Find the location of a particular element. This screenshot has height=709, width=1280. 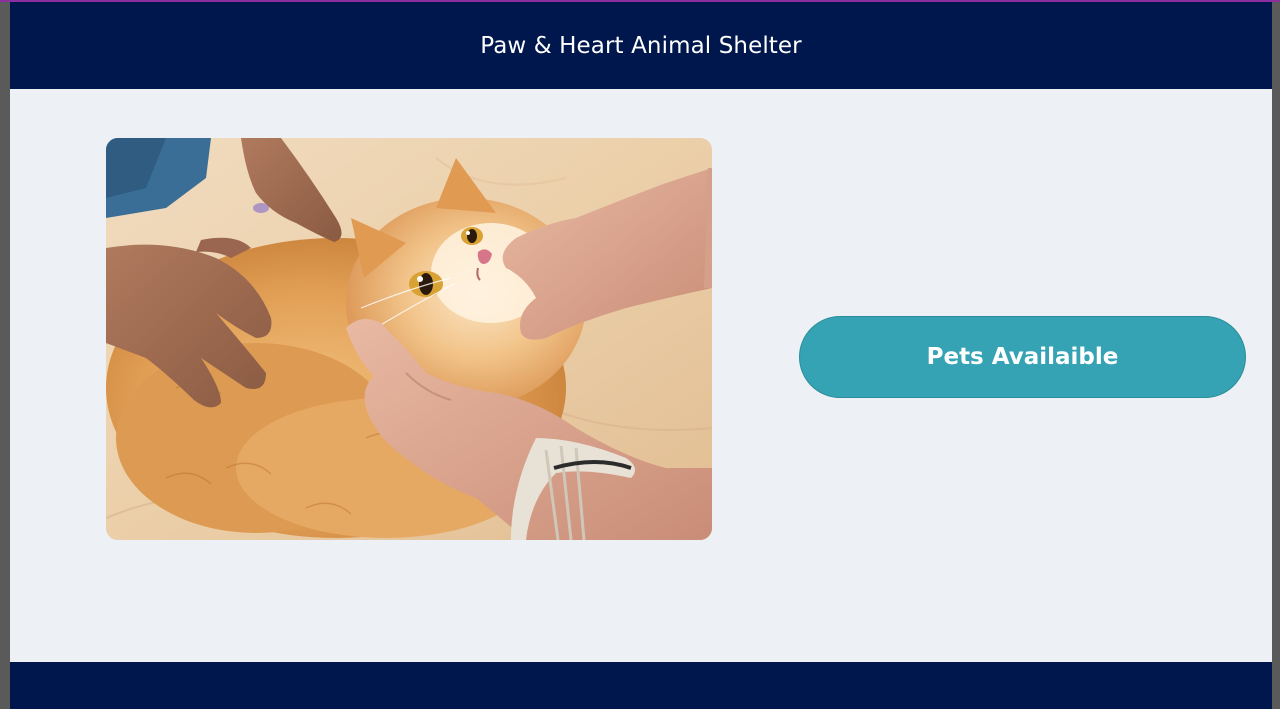

pets-available-button: Pets Availaible is located at coordinates (1022, 357).